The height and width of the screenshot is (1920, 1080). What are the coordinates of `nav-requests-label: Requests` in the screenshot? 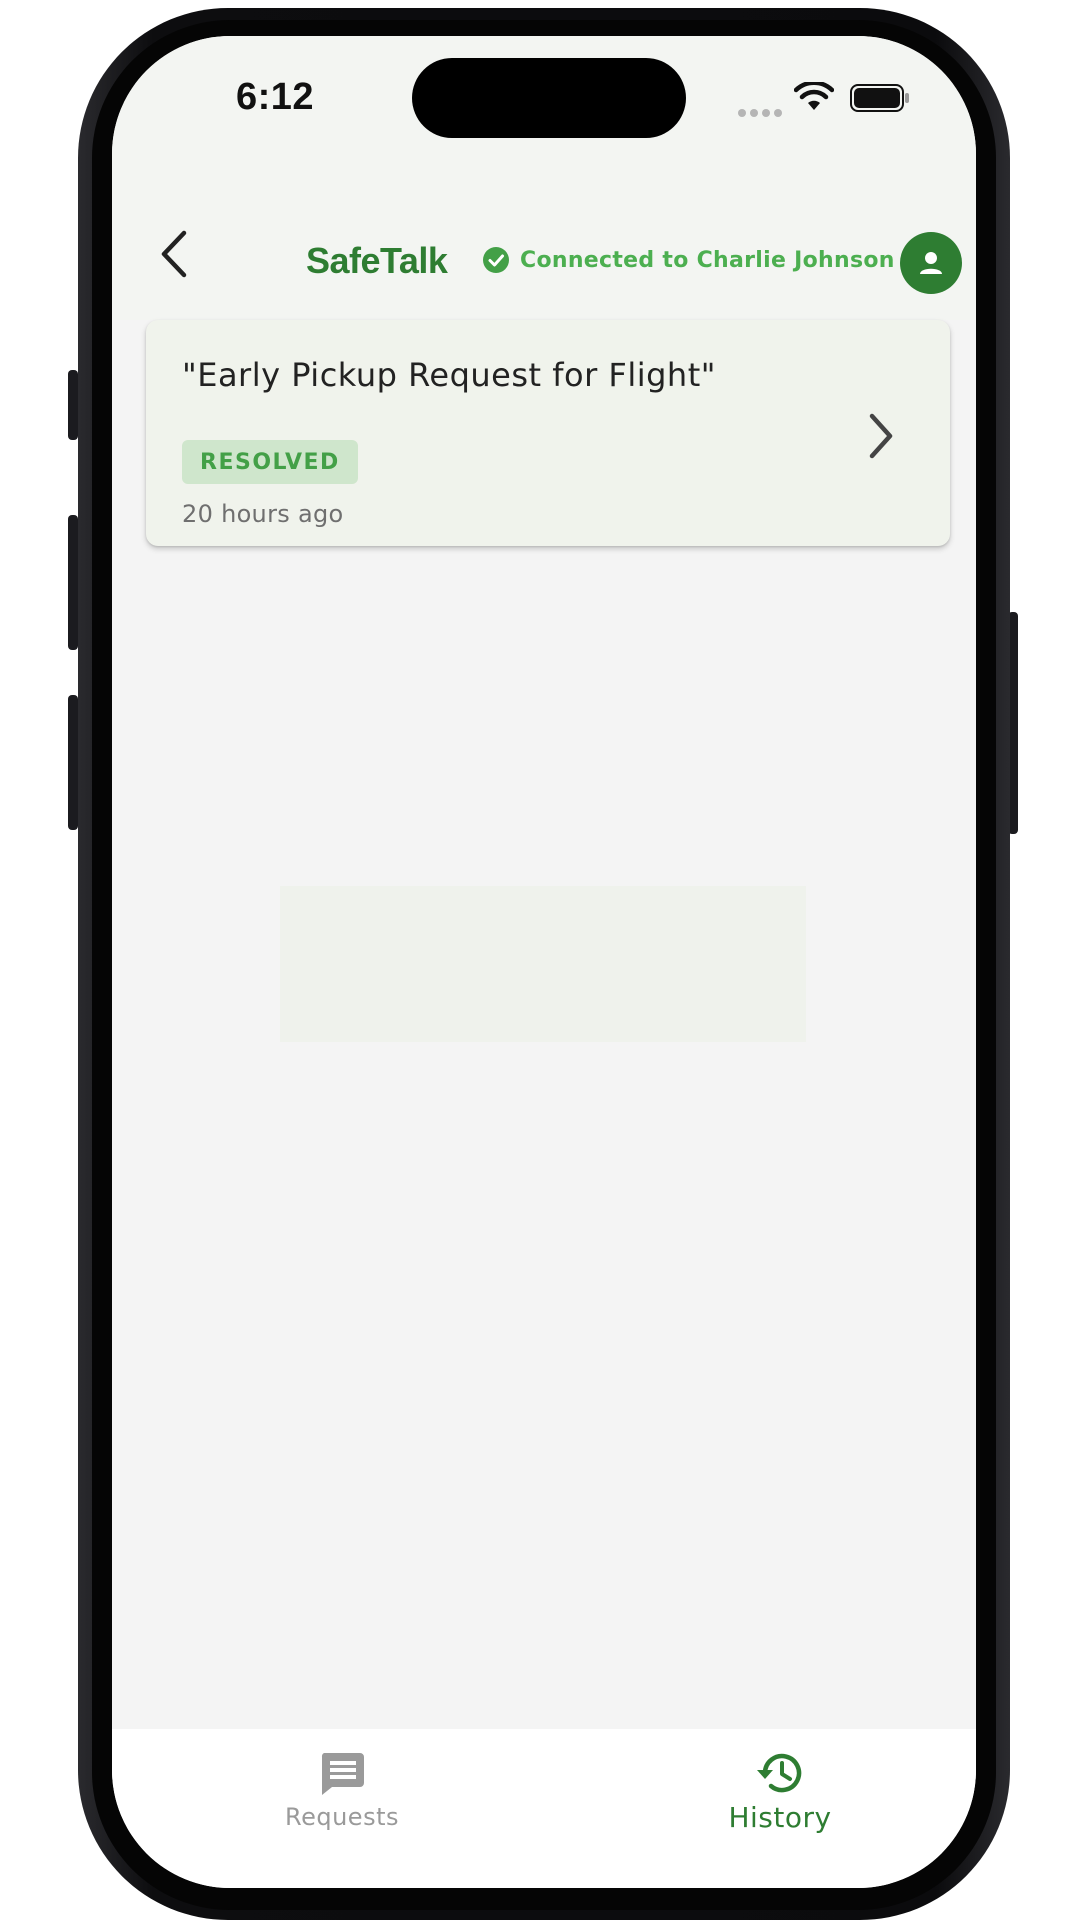 It's located at (342, 1817).